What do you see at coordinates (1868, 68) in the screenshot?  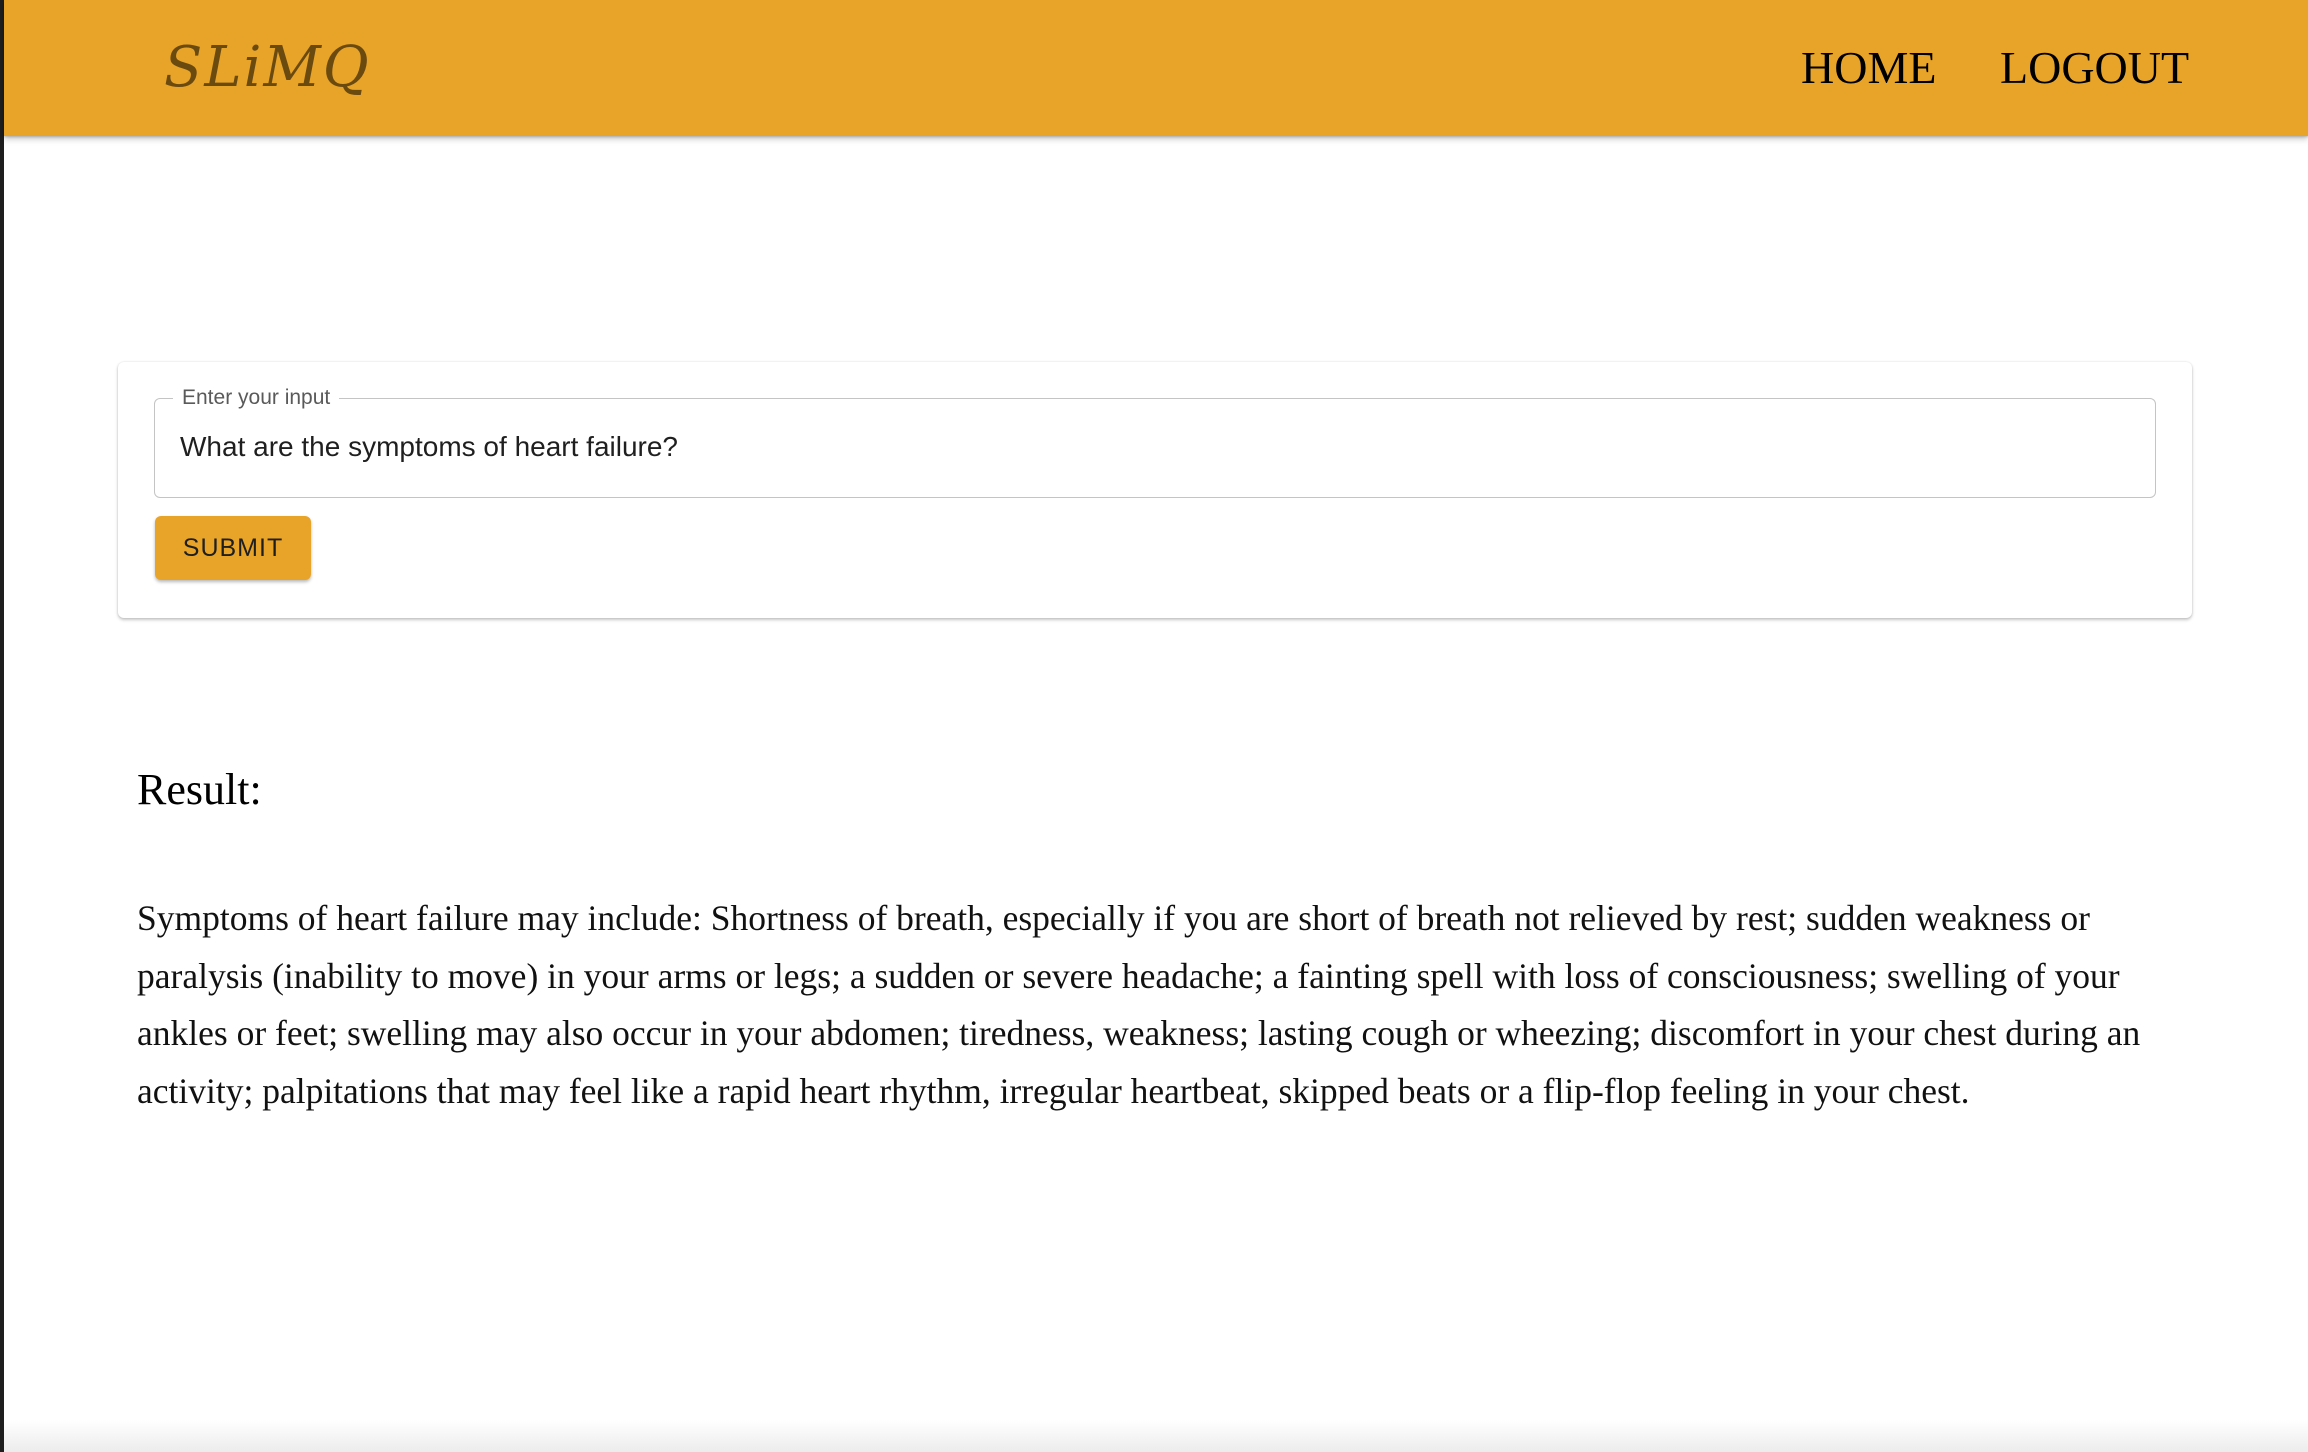 I see `nav-home-link: HOME` at bounding box center [1868, 68].